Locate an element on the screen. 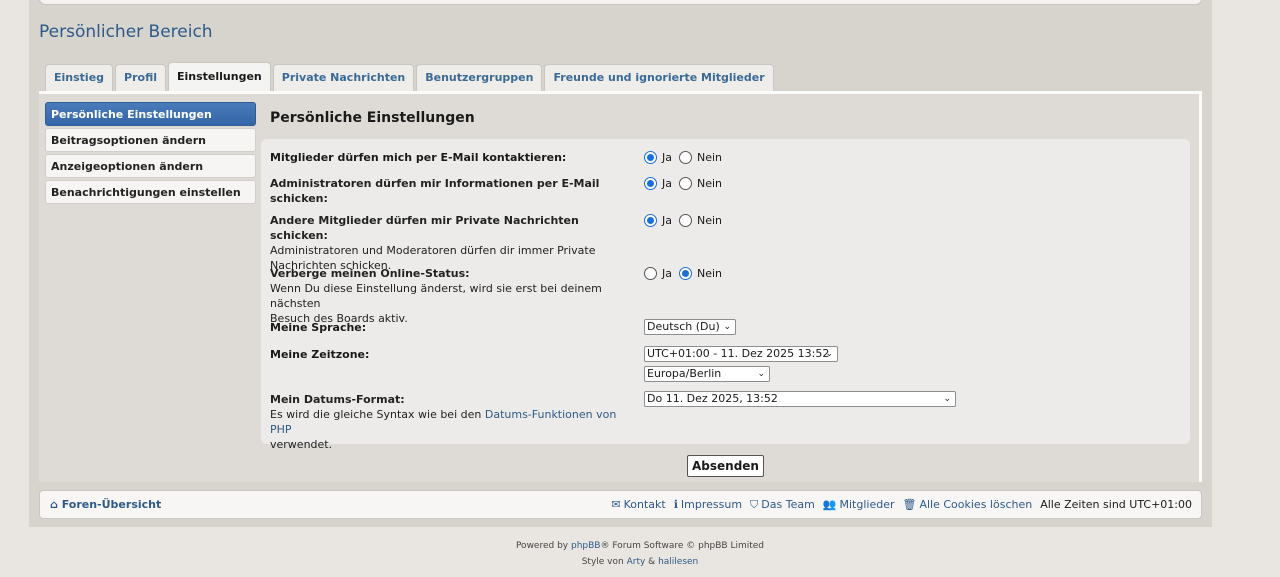  radio-online-yes is located at coordinates (650, 273).